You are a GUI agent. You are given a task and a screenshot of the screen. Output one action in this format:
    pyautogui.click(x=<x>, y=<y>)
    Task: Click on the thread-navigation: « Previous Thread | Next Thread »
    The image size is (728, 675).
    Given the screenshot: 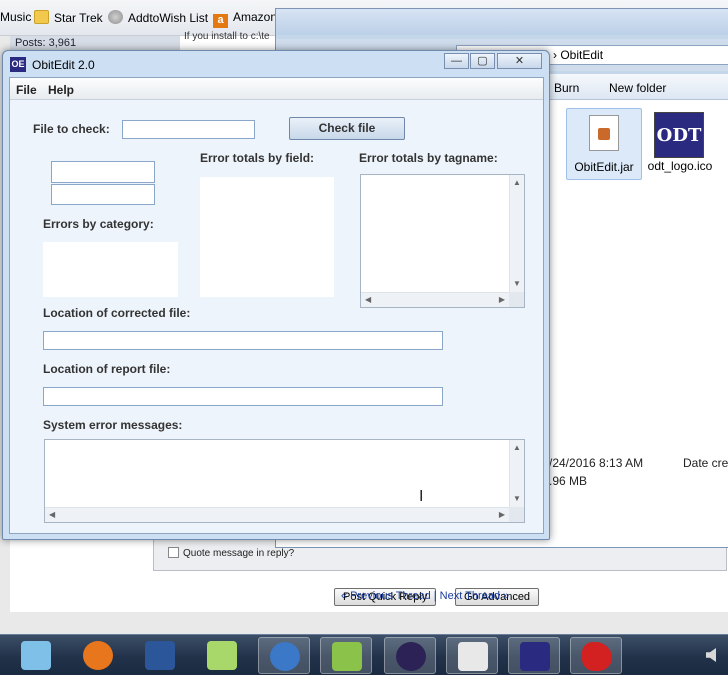 What is the action you would take?
    pyautogui.click(x=425, y=596)
    